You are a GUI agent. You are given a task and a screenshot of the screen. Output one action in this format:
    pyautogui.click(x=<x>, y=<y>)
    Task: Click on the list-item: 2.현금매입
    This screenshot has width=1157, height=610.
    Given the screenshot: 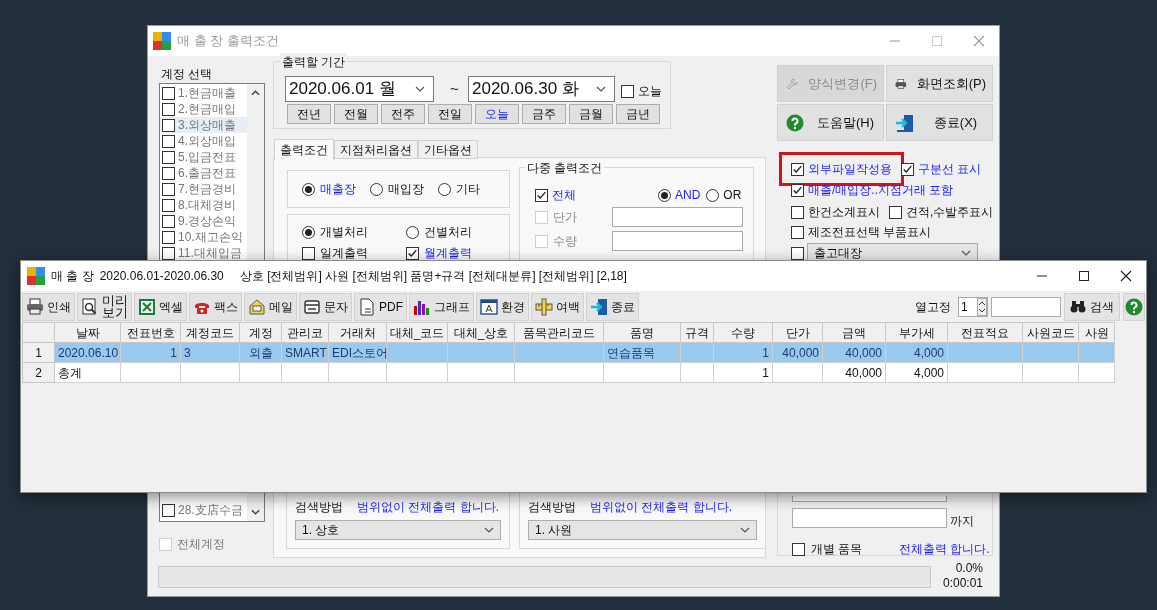 What is the action you would take?
    pyautogui.click(x=204, y=109)
    